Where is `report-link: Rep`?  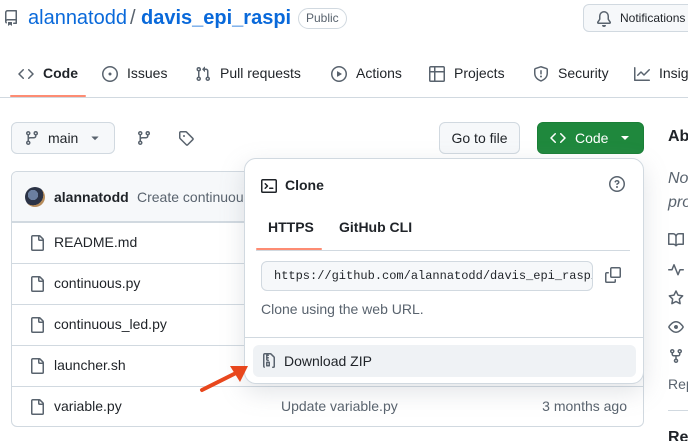 report-link: Rep is located at coordinates (678, 384).